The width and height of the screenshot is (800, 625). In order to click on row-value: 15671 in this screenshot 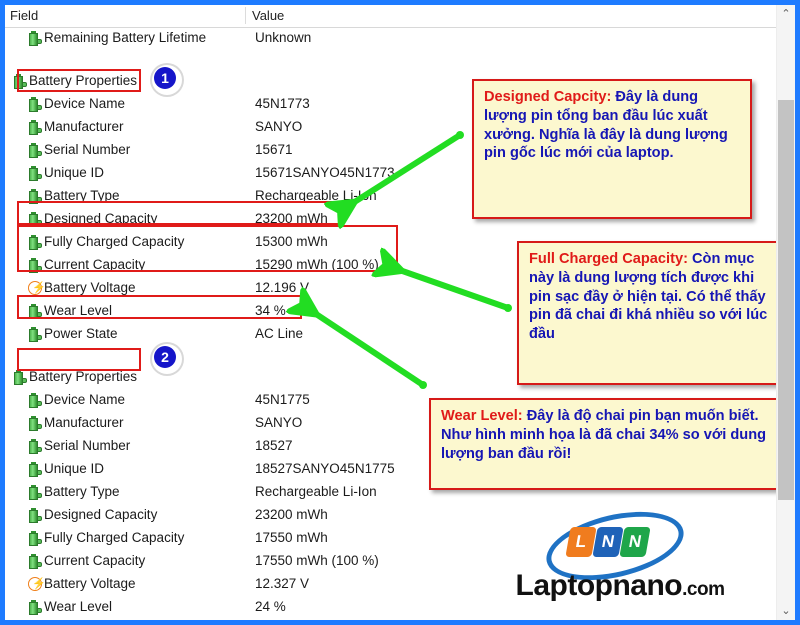, I will do `click(274, 149)`.